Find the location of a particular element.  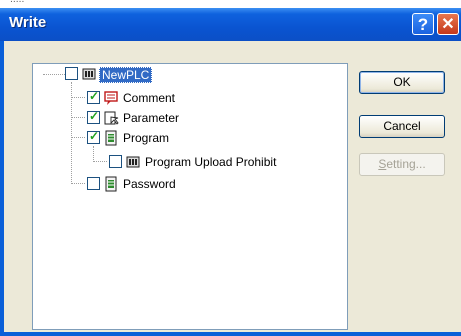

help-button: ? is located at coordinates (423, 24).